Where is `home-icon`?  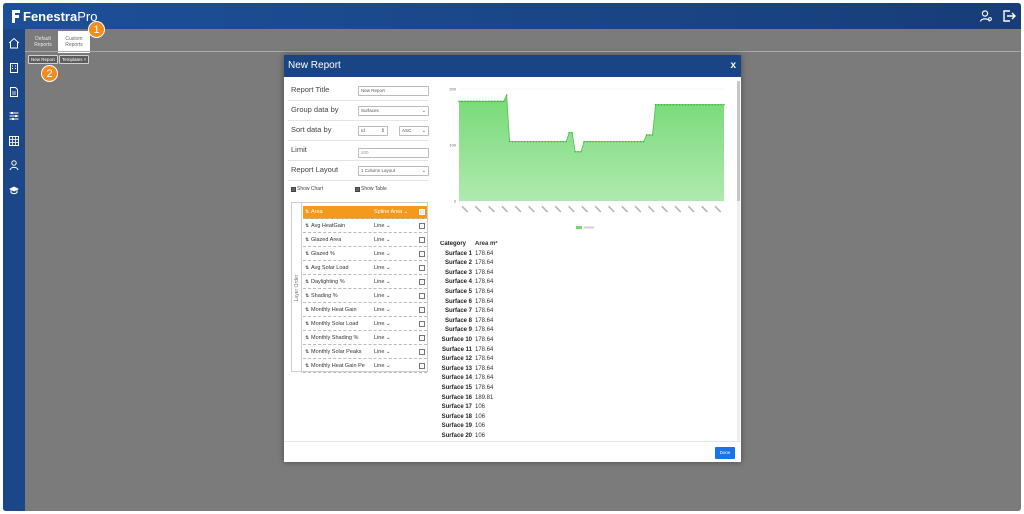 home-icon is located at coordinates (14, 43).